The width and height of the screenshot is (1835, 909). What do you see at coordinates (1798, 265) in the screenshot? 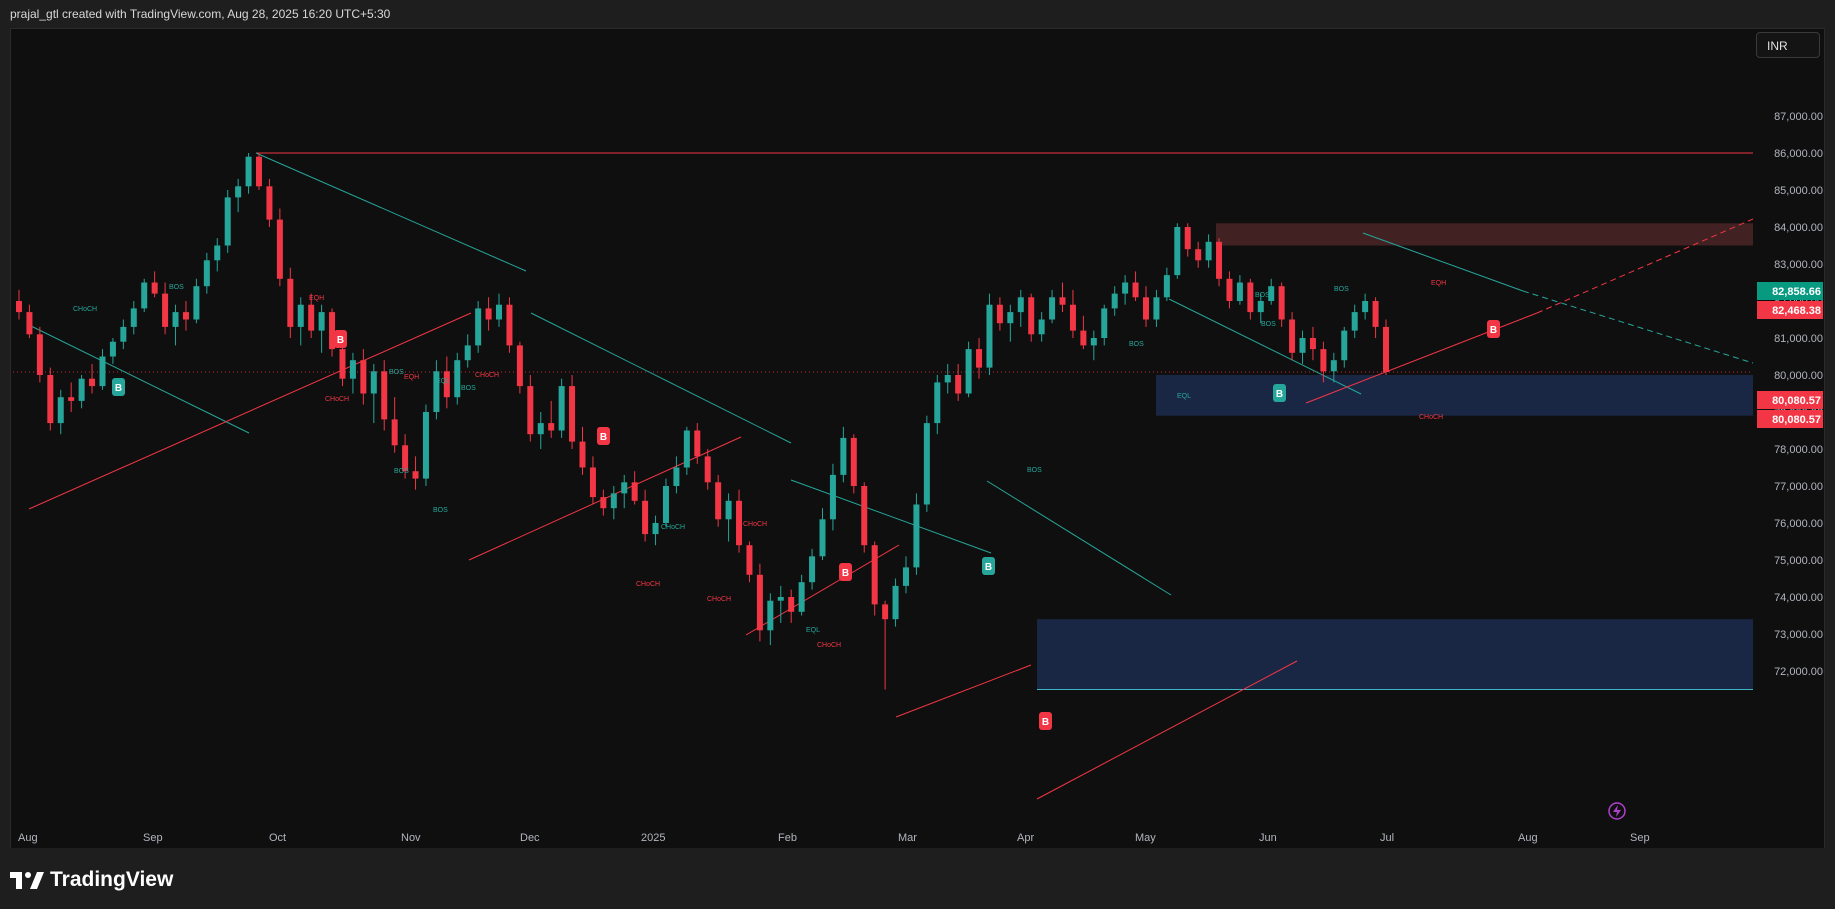
I see `y-axis-tick-label: 83,000.00` at bounding box center [1798, 265].